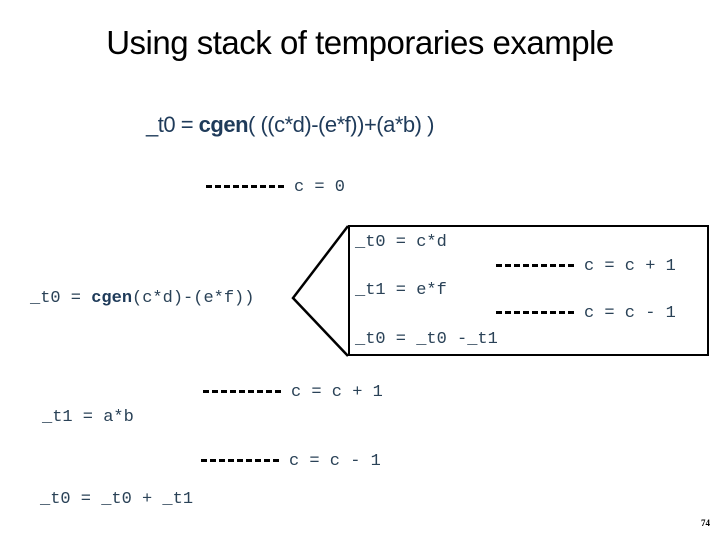 This screenshot has height=540, width=720. I want to click on lower-annotation-decrement: c = c - 1, so click(291, 461).